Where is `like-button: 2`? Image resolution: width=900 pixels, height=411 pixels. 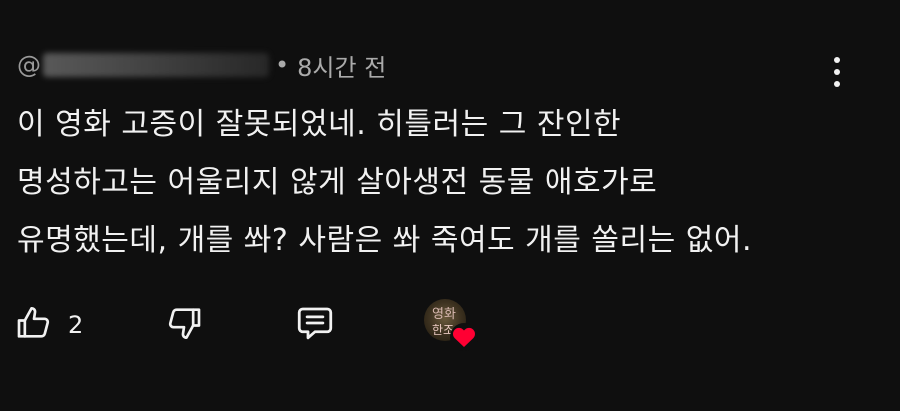 like-button: 2 is located at coordinates (48, 325).